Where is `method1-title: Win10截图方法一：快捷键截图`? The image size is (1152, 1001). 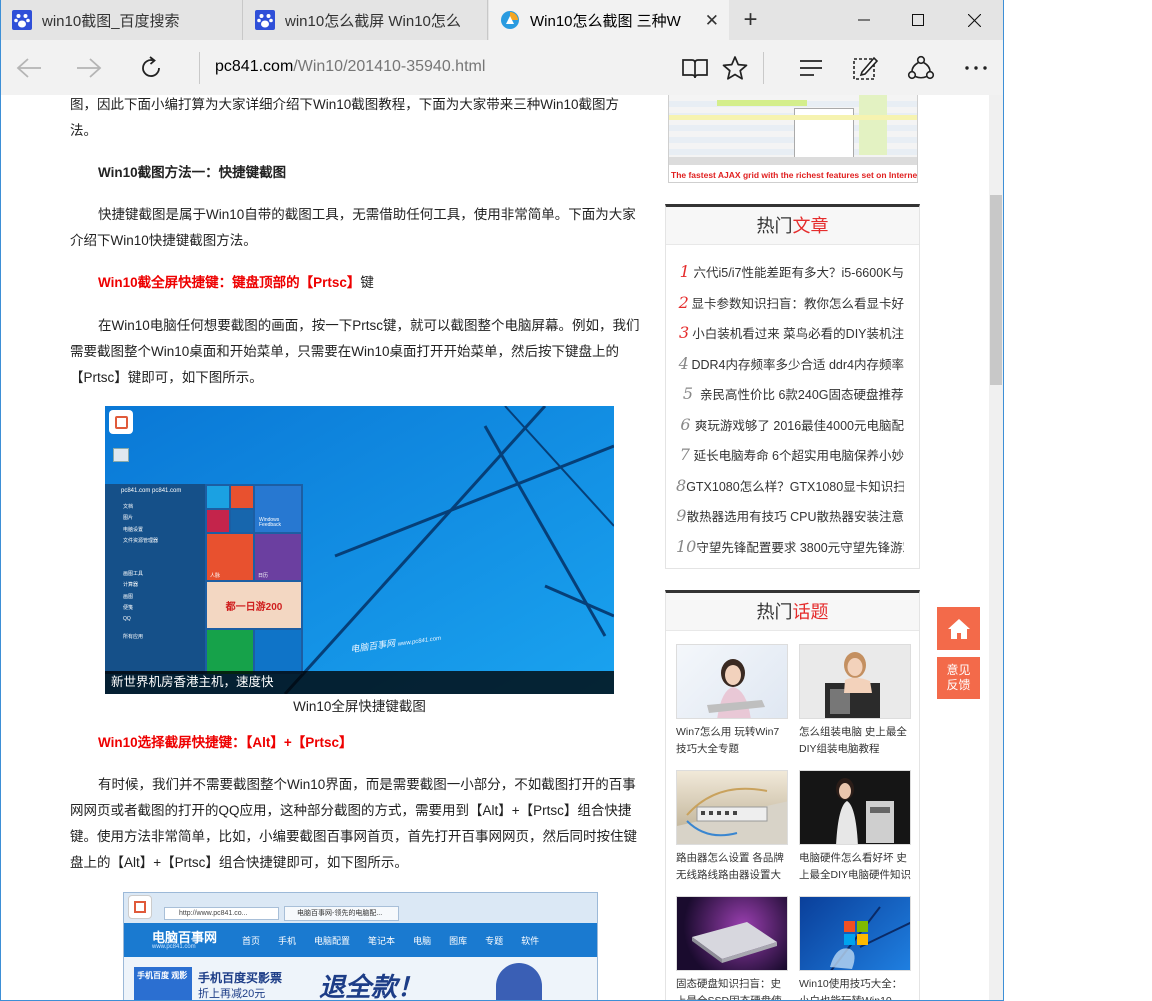 method1-title: Win10截图方法一：快捷键截图 is located at coordinates (192, 172).